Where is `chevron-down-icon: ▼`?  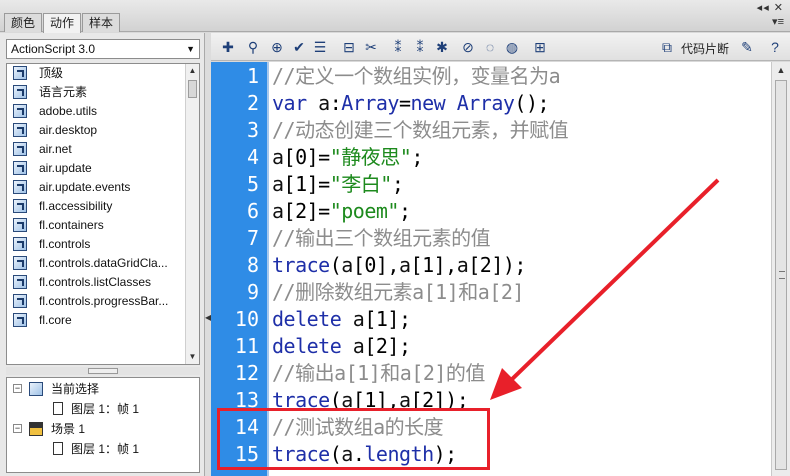
chevron-down-icon: ▼ is located at coordinates (190, 49).